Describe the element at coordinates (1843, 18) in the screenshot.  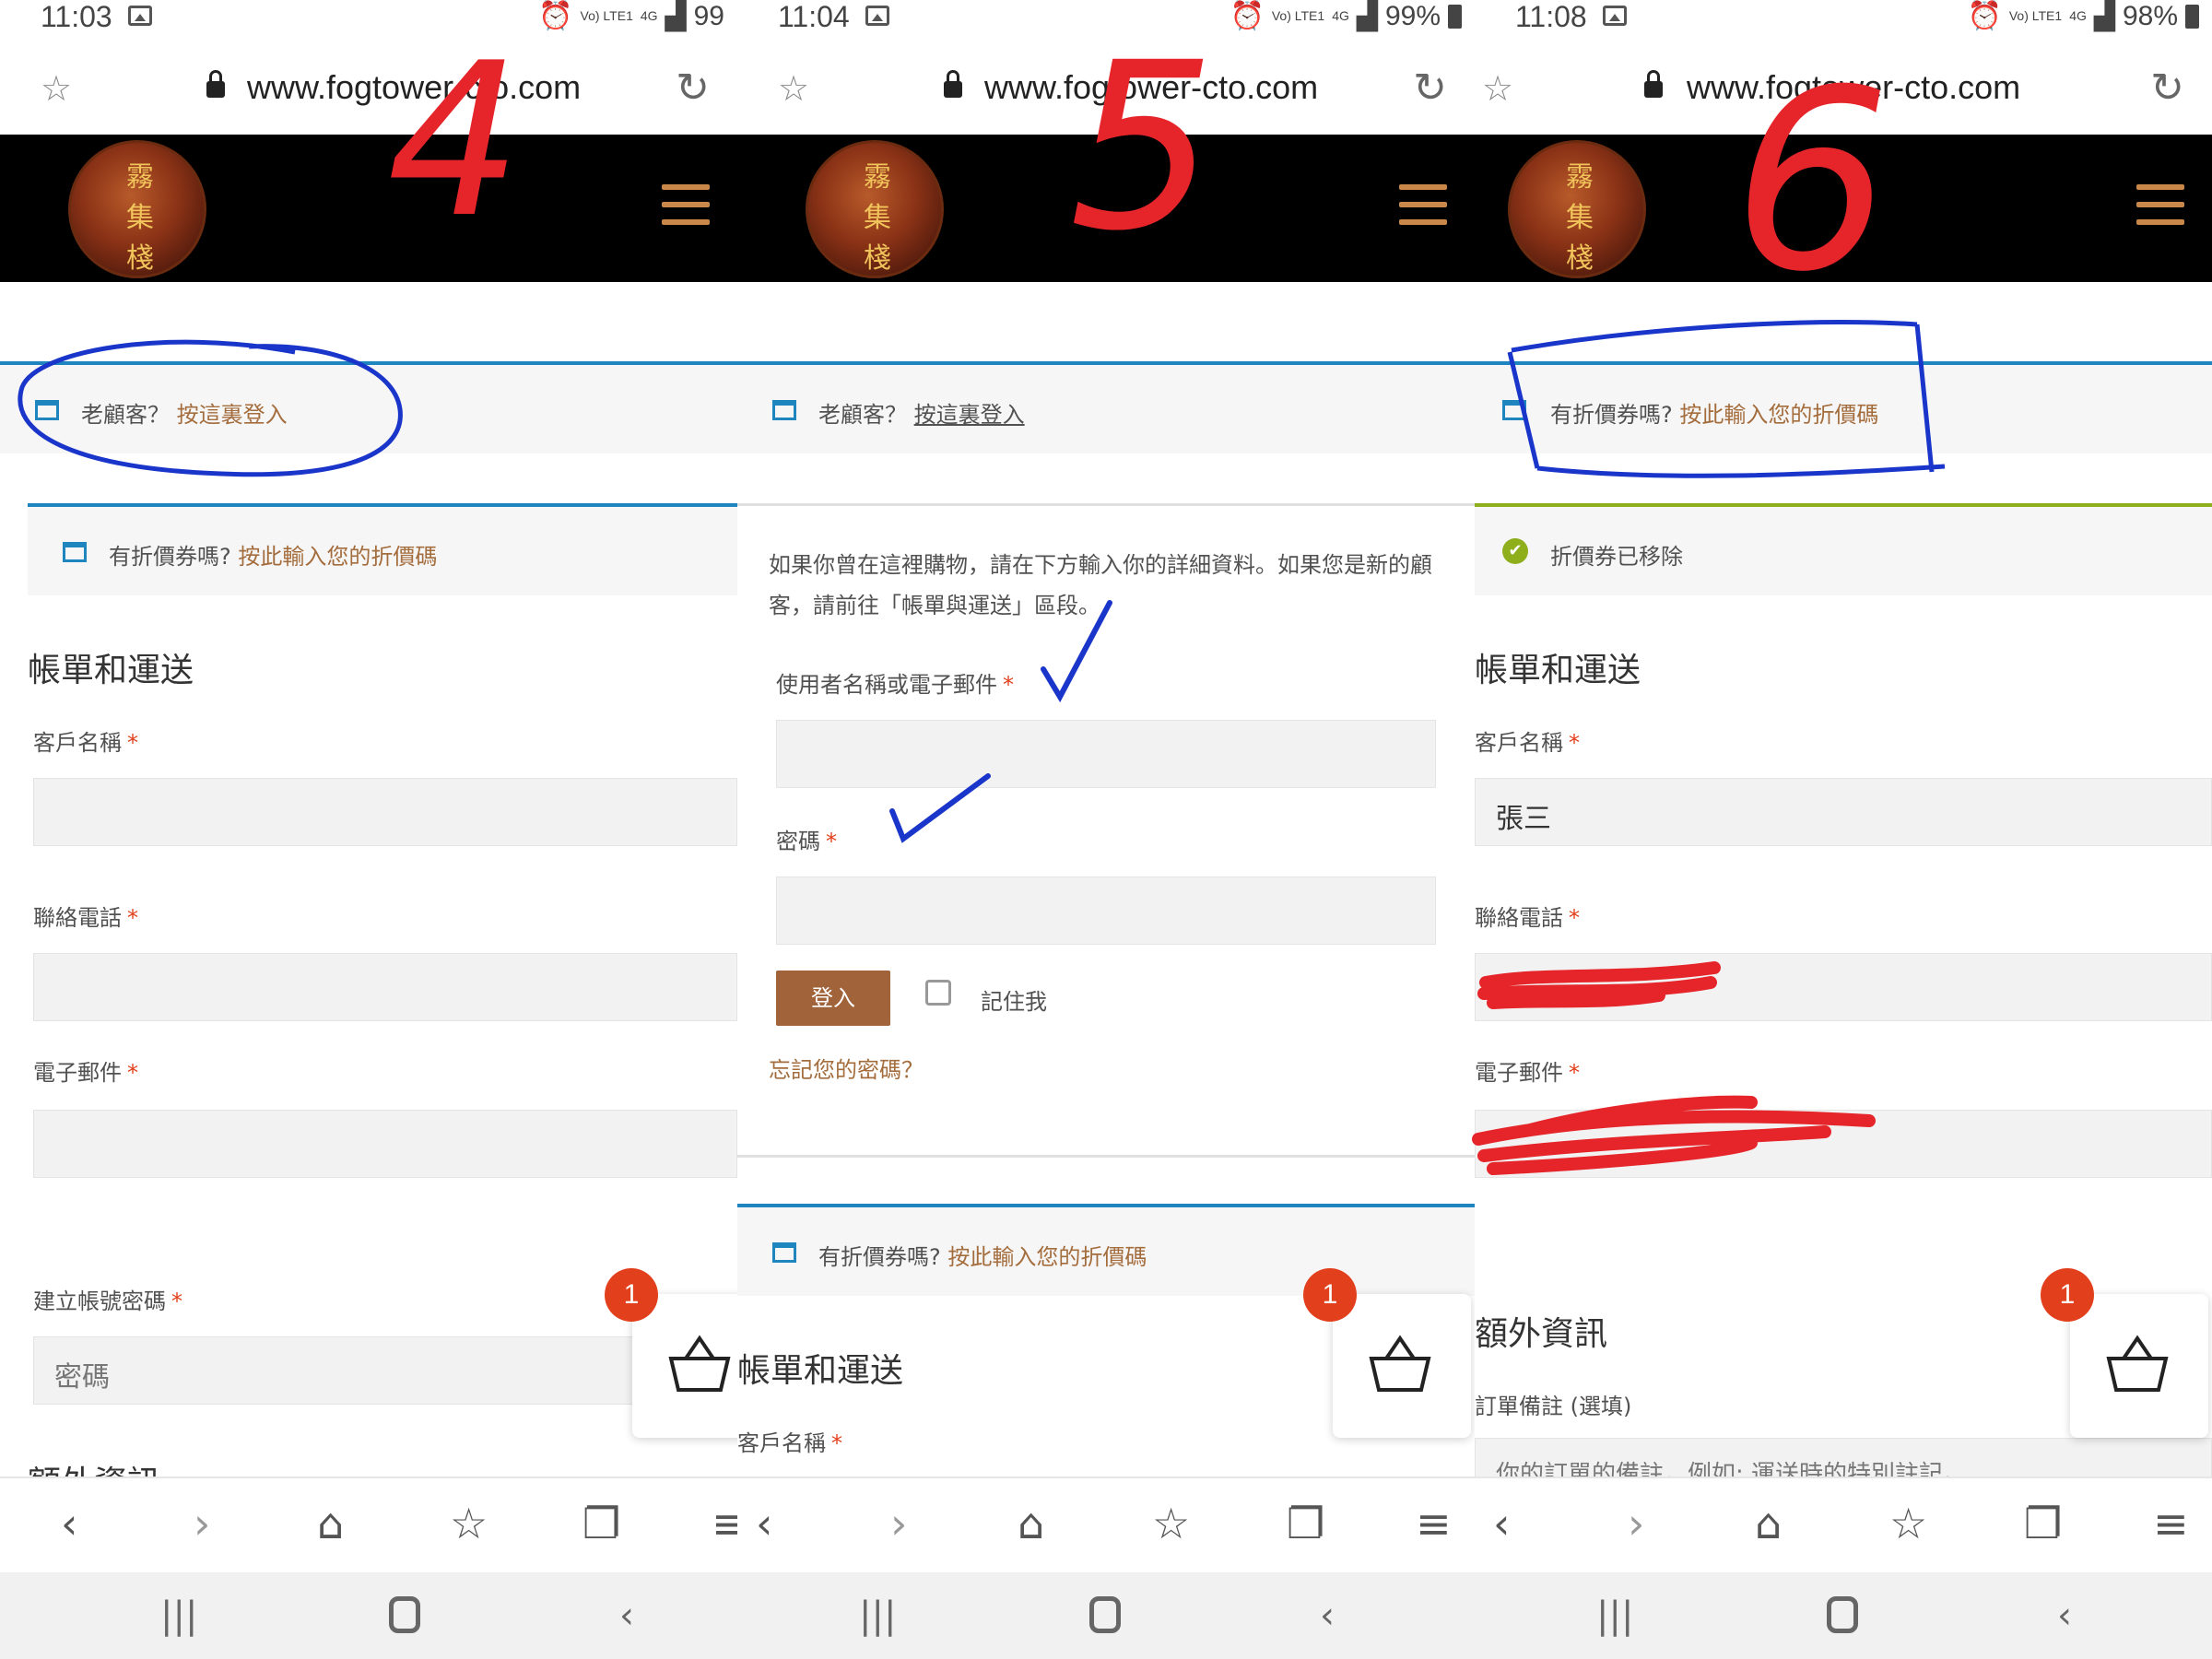
I see `status-bar: 11:08 ⏰ Vo) LTE1 4G ▟ 98%` at that location.